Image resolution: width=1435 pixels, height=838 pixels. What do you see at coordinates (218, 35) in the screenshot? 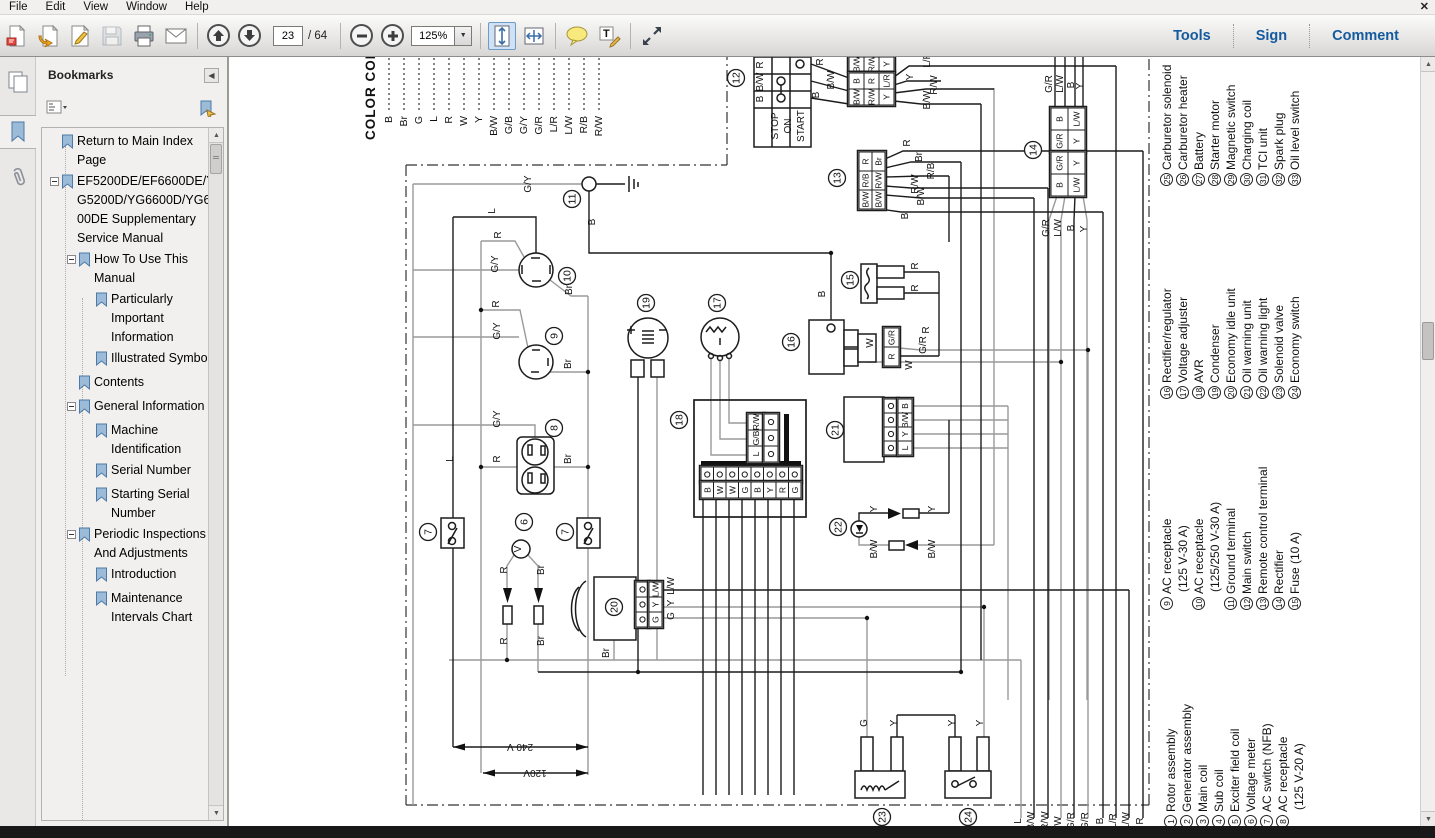
I see `previous-page-button` at bounding box center [218, 35].